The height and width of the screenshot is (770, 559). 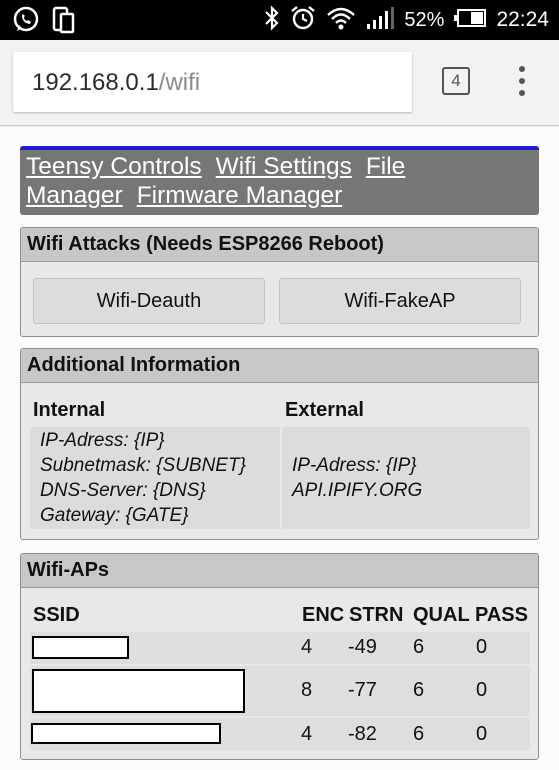 I want to click on internal-dns: DNS-Server: {DNS}, so click(x=123, y=490).